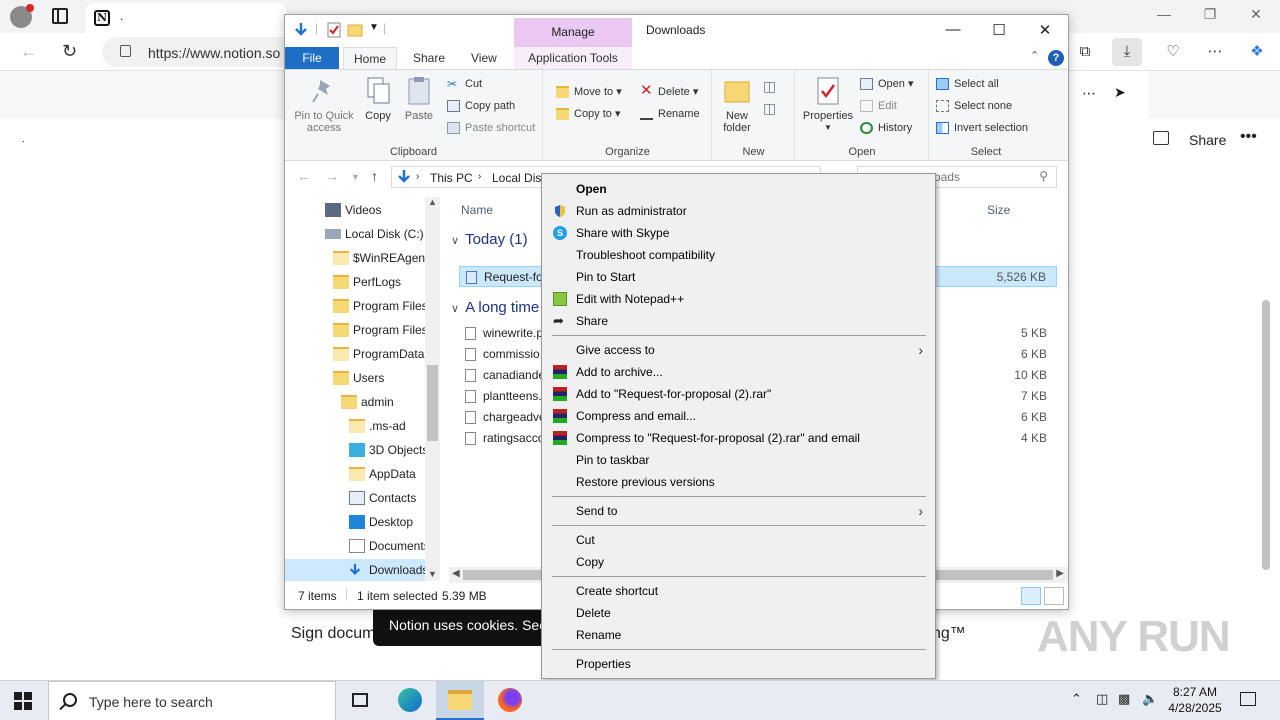  What do you see at coordinates (1195, 700) in the screenshot?
I see `system-clock: 8:27 AM 4/28/2025` at bounding box center [1195, 700].